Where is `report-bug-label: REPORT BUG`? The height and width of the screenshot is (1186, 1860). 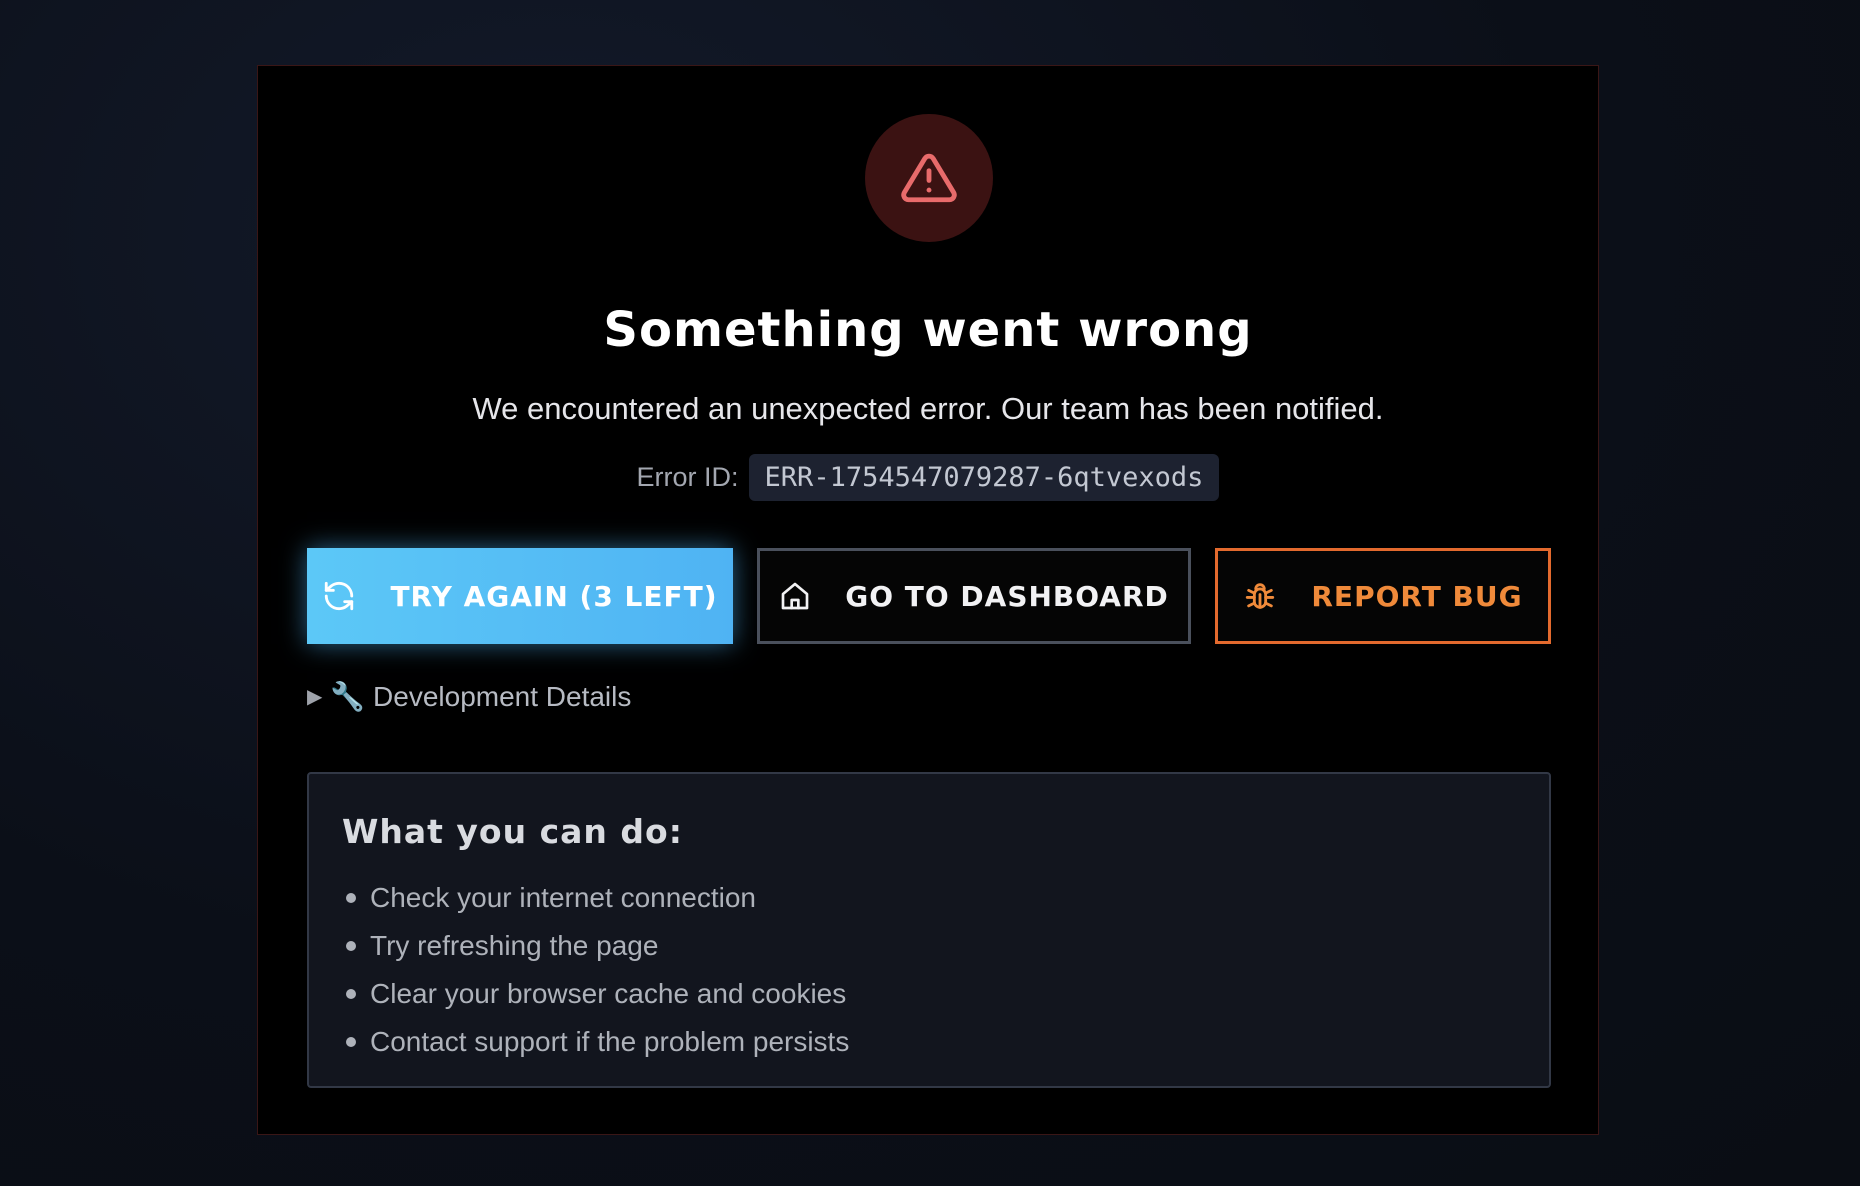 report-bug-label: REPORT BUG is located at coordinates (1417, 596).